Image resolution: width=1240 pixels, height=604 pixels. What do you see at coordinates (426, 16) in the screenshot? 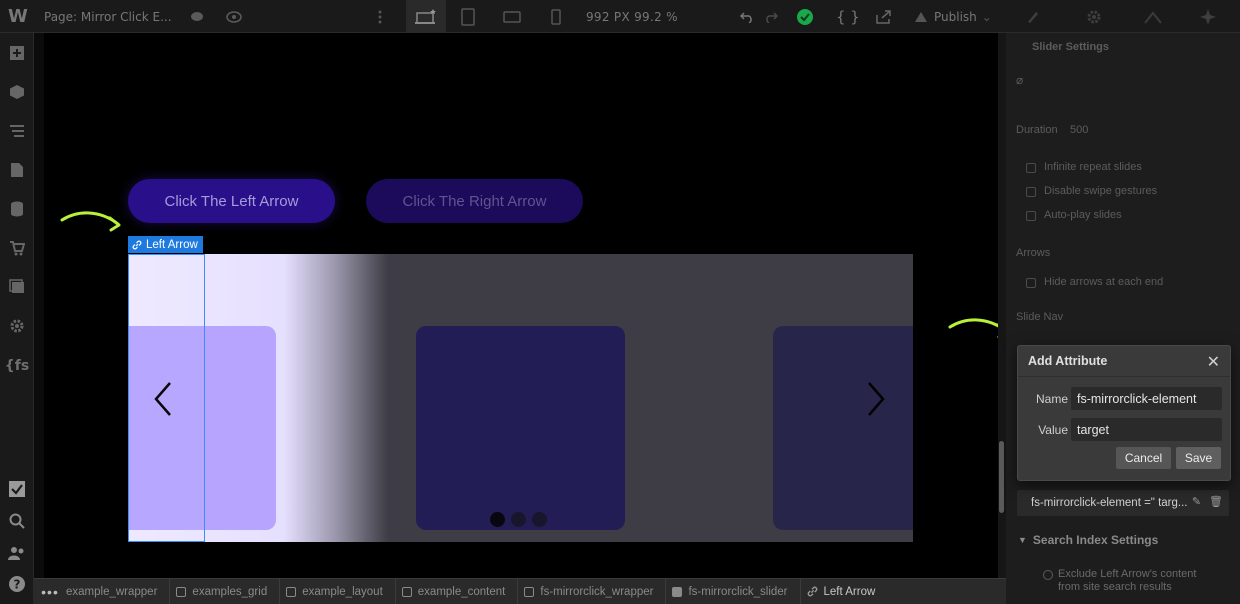
I see `desktop-breakpoint-icon` at bounding box center [426, 16].